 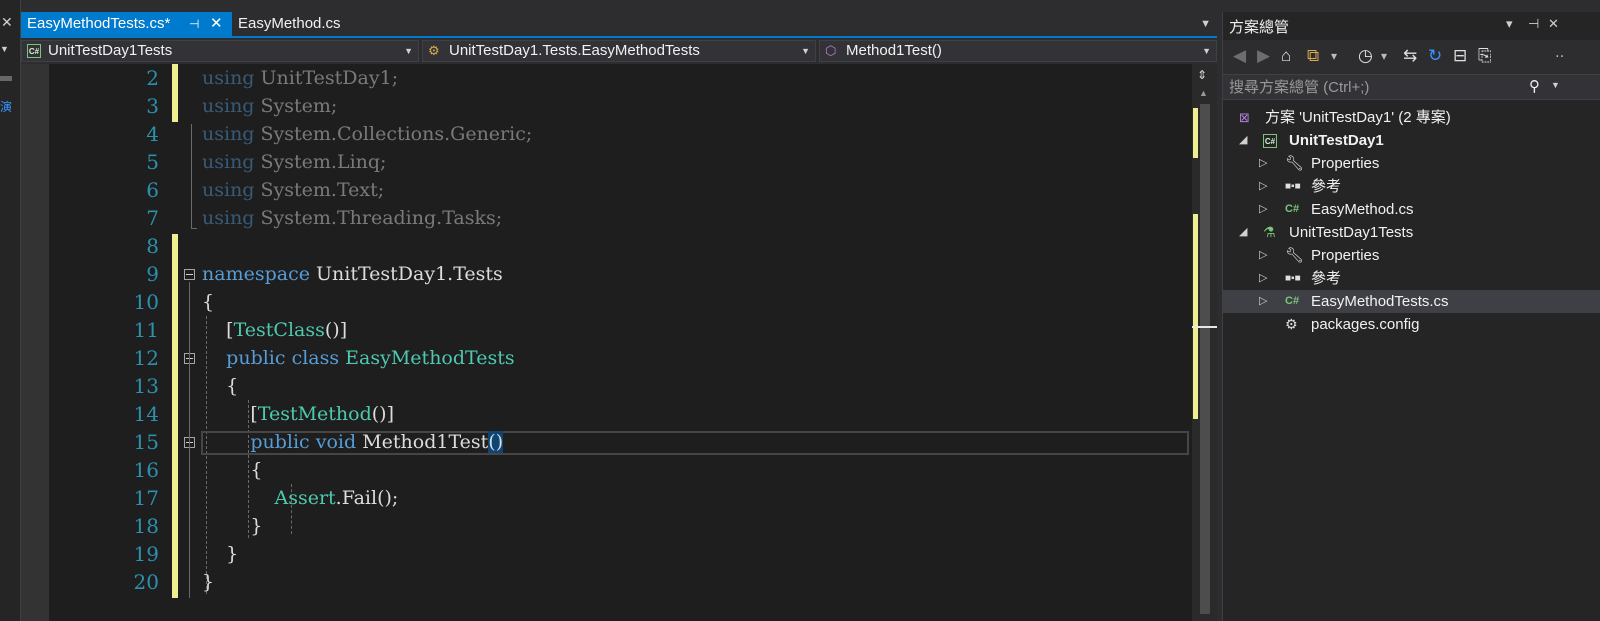 I want to click on class-icon: ⚙, so click(x=434, y=50).